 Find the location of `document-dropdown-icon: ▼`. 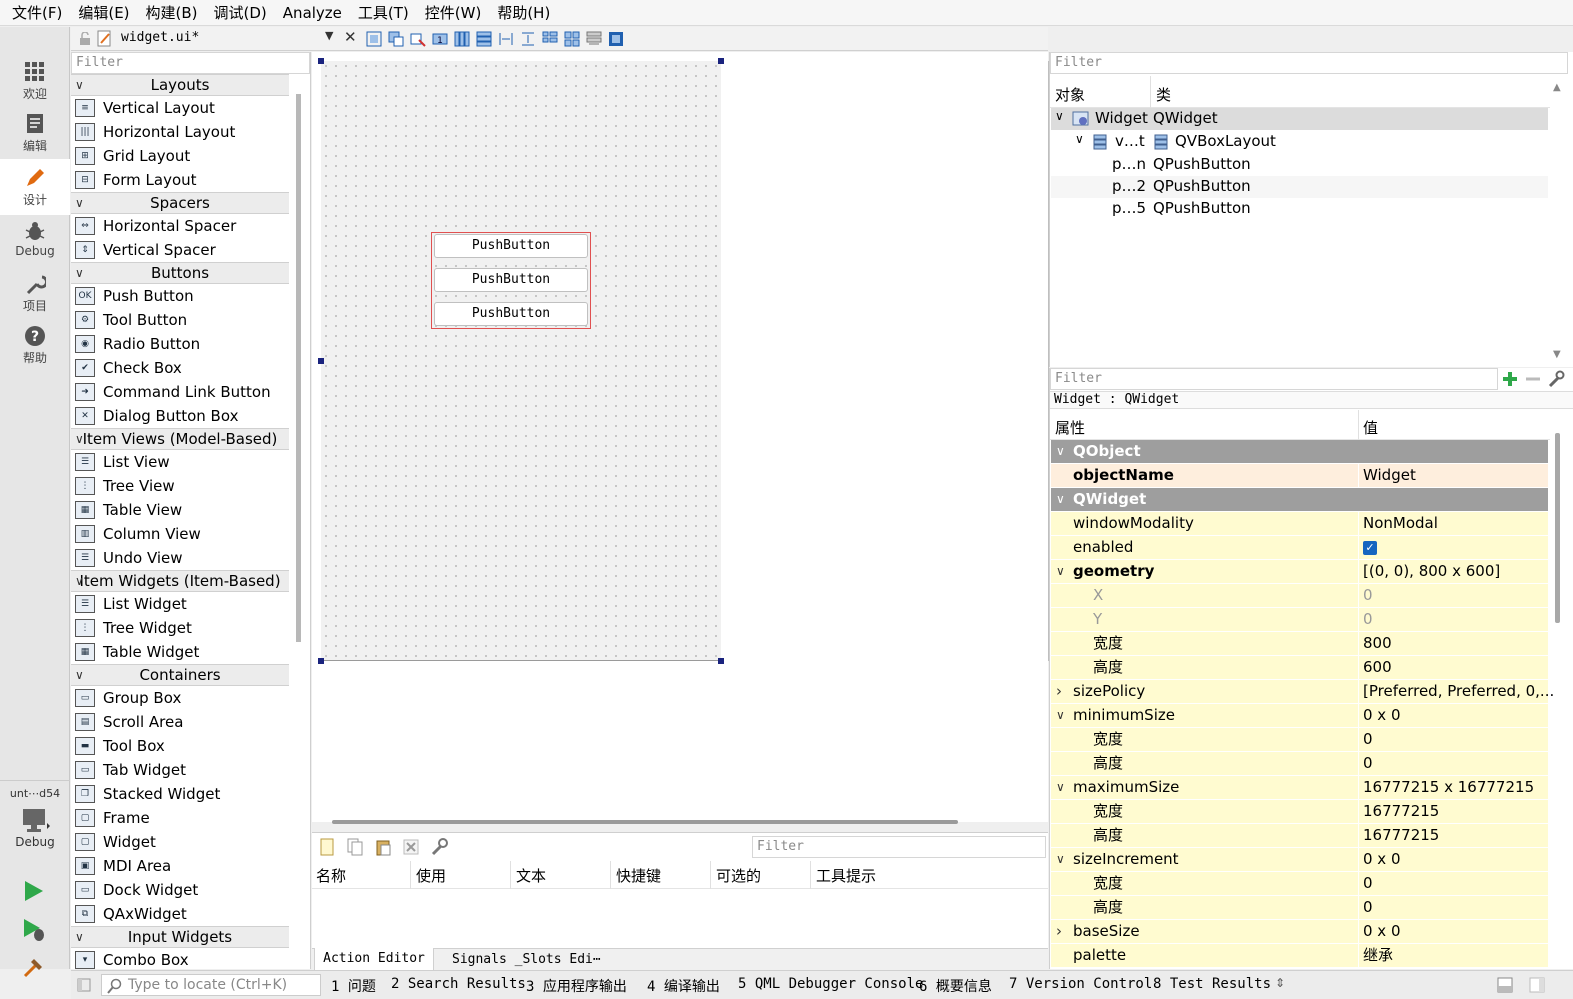

document-dropdown-icon: ▼ is located at coordinates (329, 35).